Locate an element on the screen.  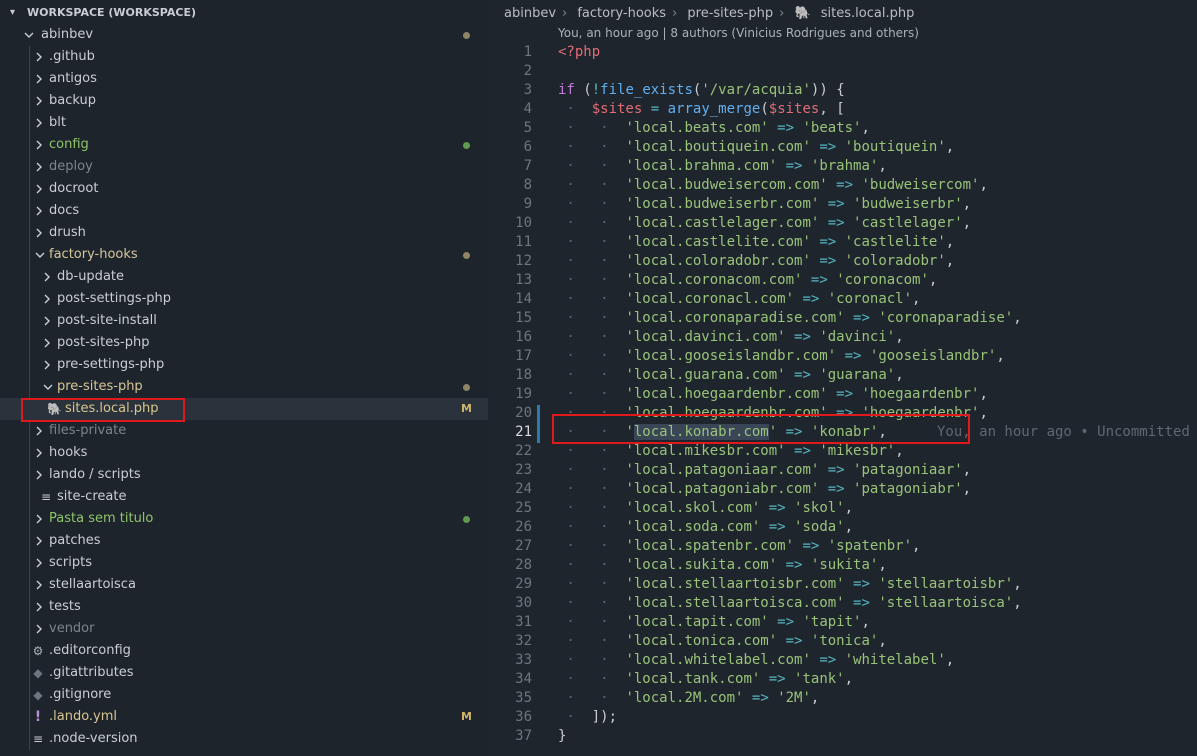
workspace-header: ▾ WORKSPACE (WORKSPACE) is located at coordinates (244, 13).